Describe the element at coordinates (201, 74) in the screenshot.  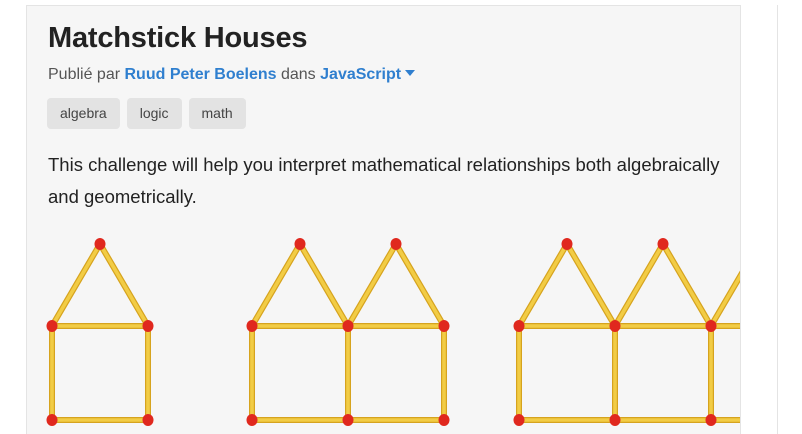
I see `author-link: Ruud Peter Boelens` at that location.